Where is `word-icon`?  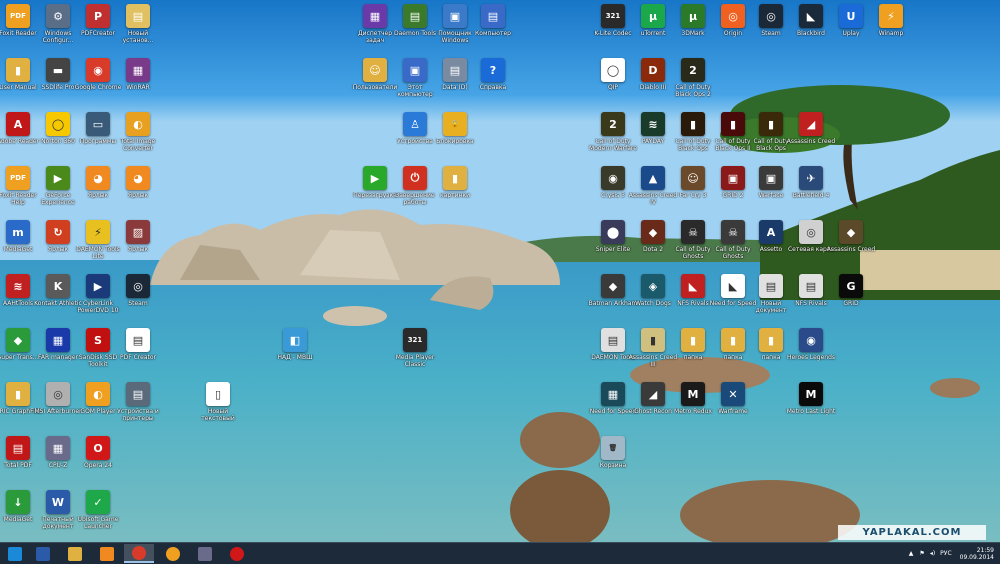 word-icon is located at coordinates (43, 553).